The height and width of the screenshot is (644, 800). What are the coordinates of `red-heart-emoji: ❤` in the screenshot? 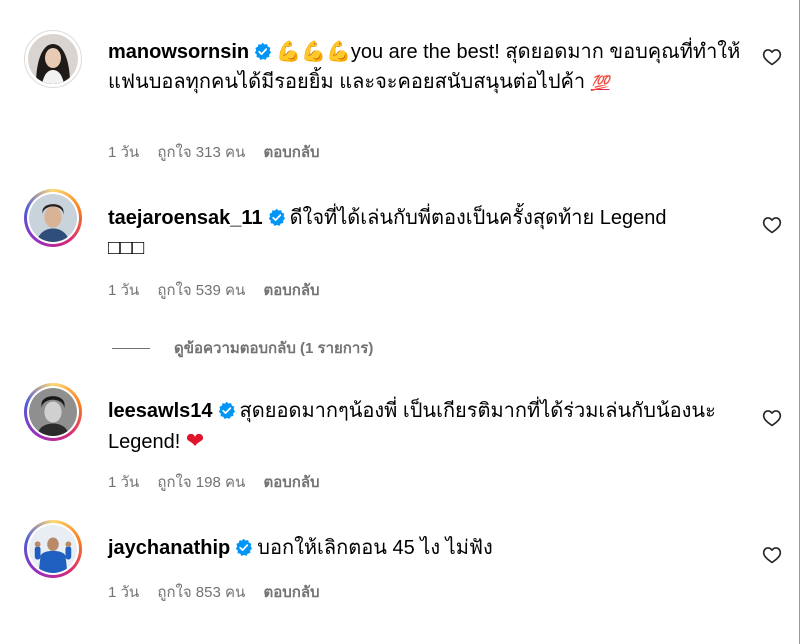 It's located at (195, 440).